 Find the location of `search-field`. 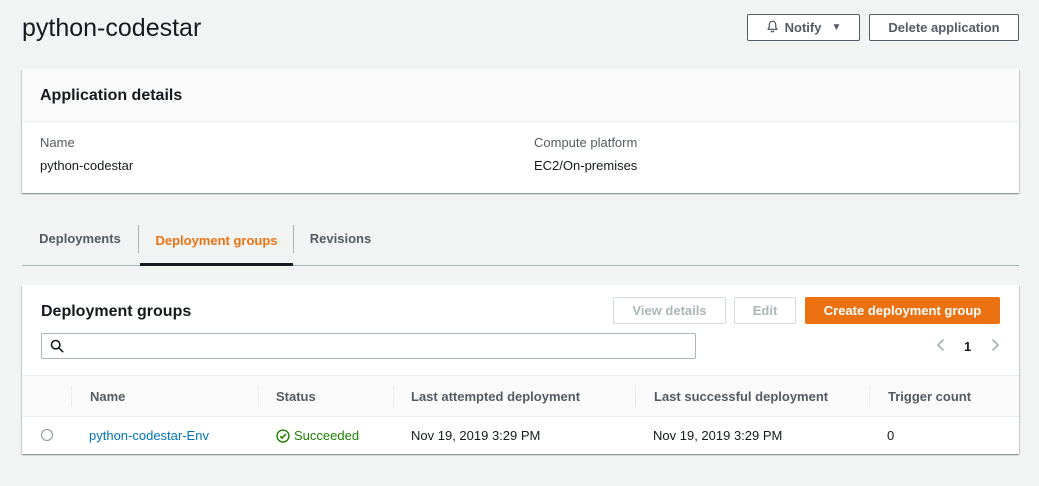

search-field is located at coordinates (368, 346).